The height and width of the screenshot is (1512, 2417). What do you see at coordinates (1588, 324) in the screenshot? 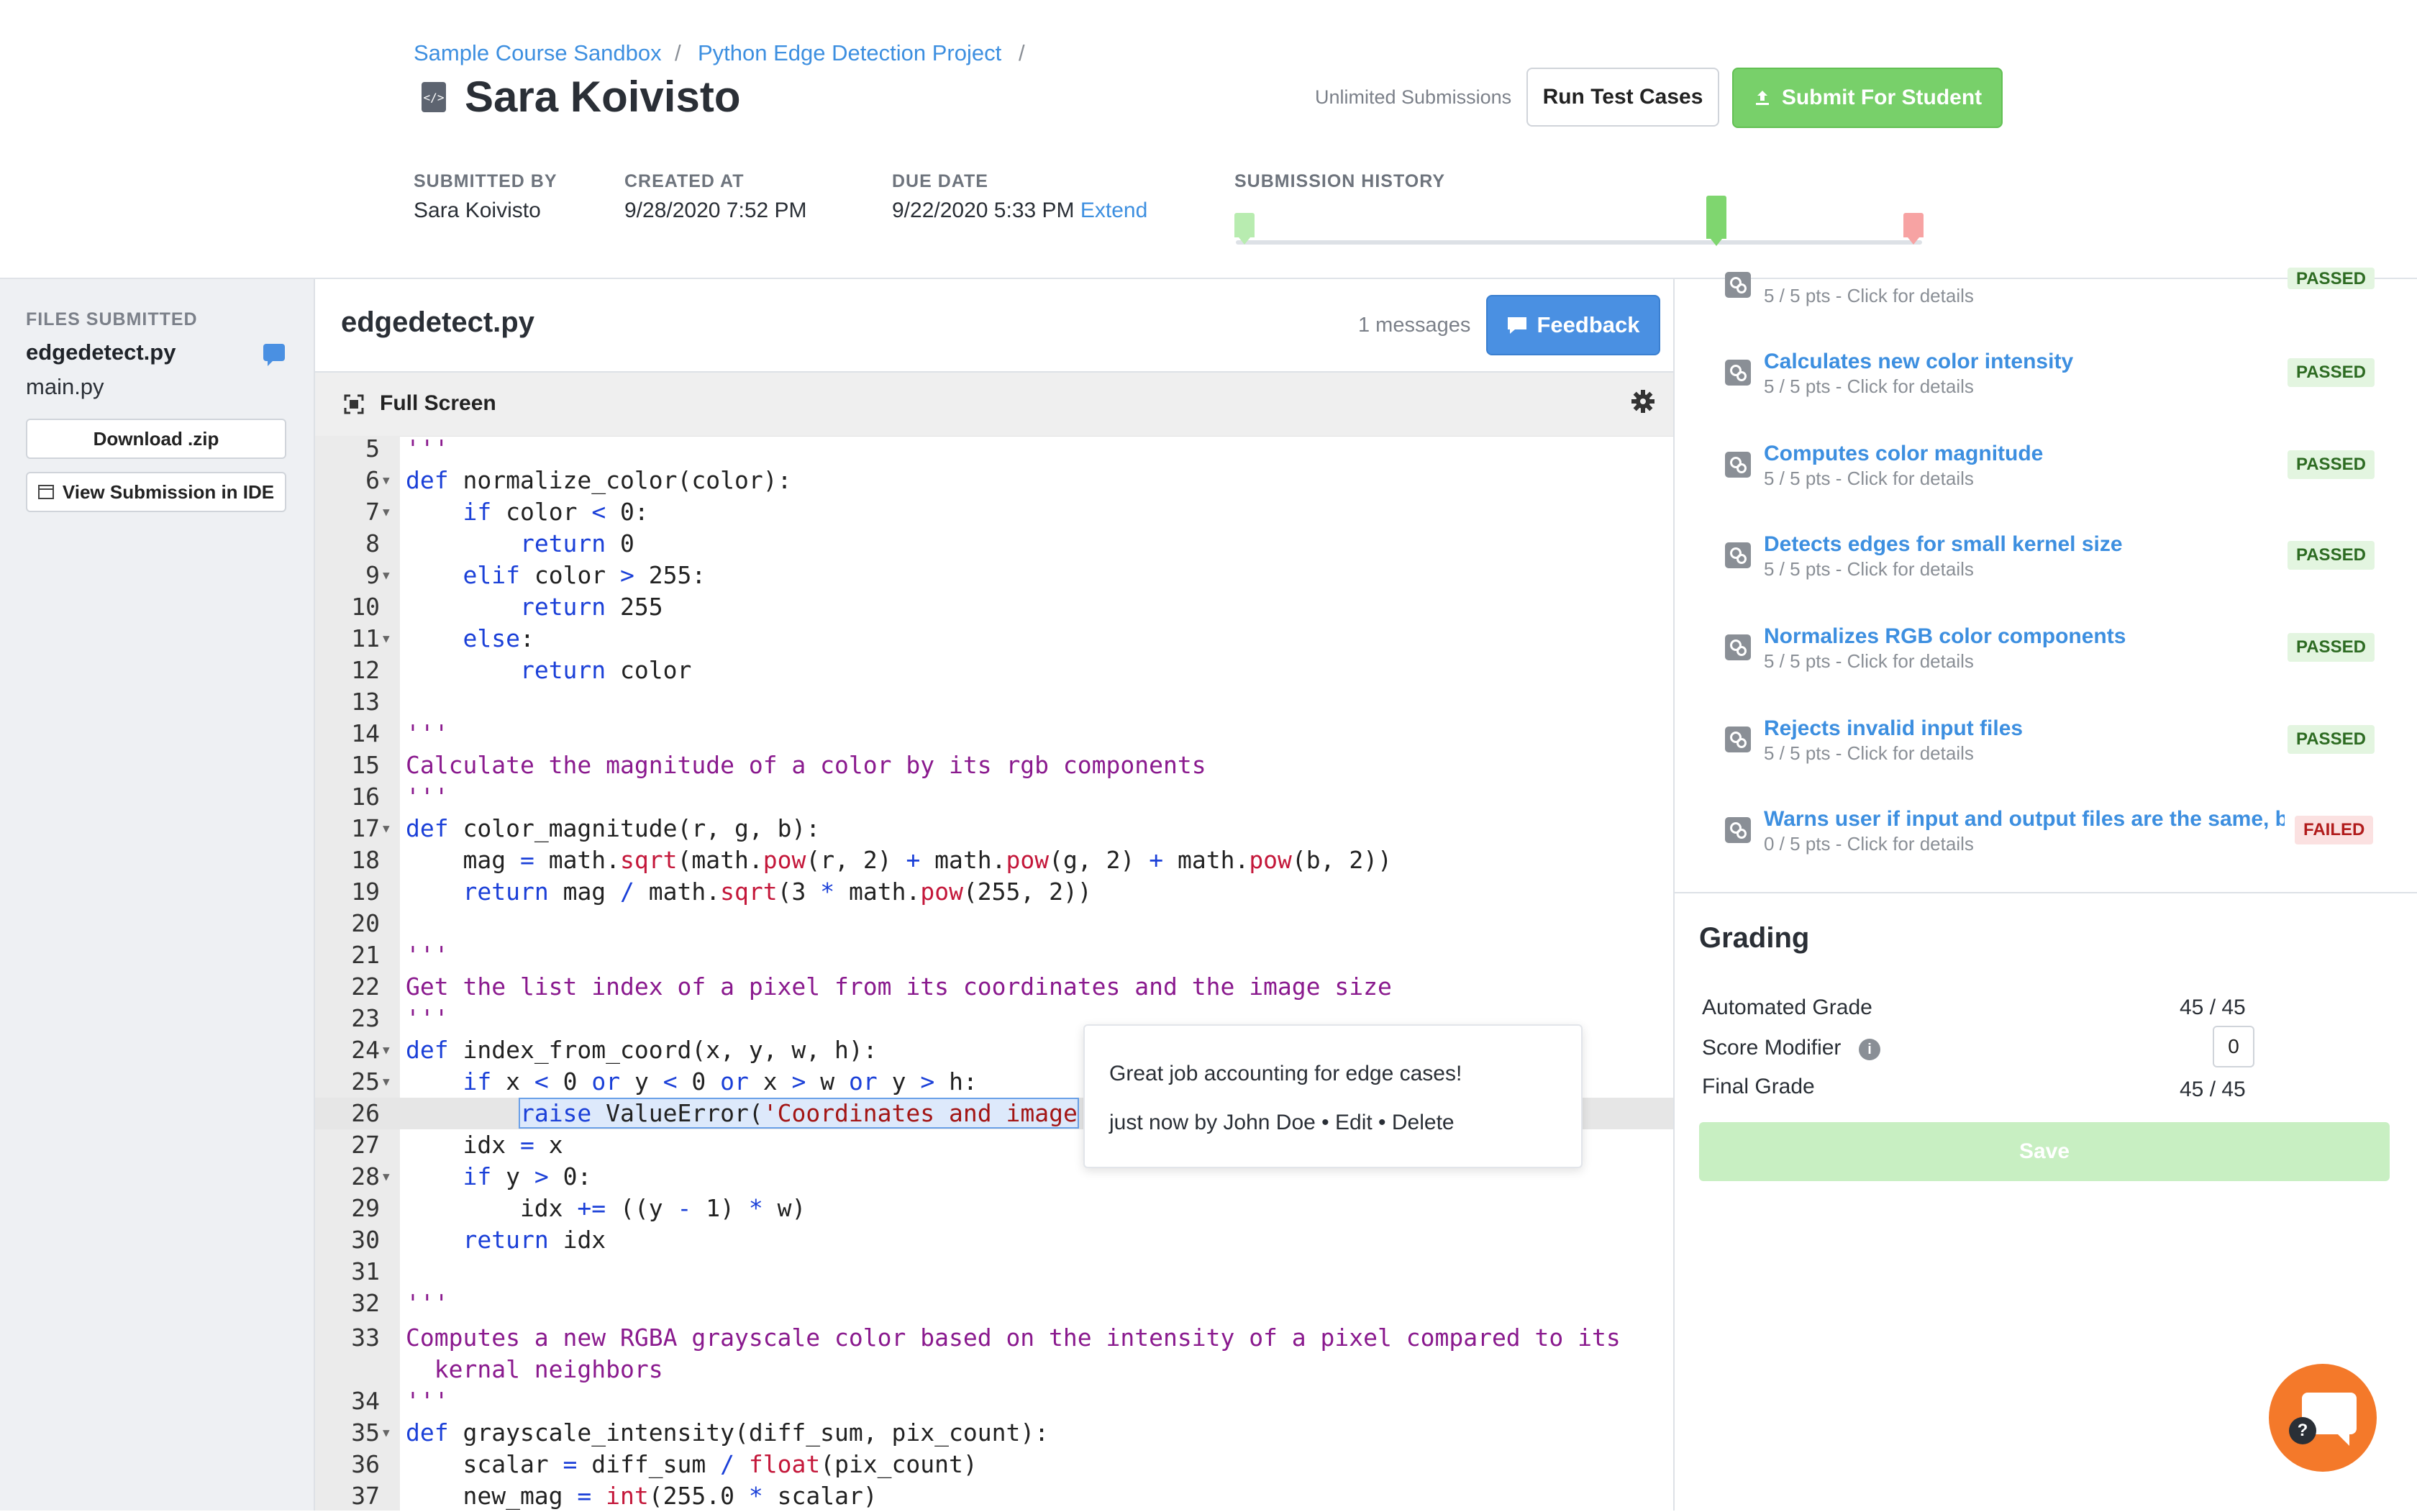
I see `feedback-label: Feedback` at bounding box center [1588, 324].